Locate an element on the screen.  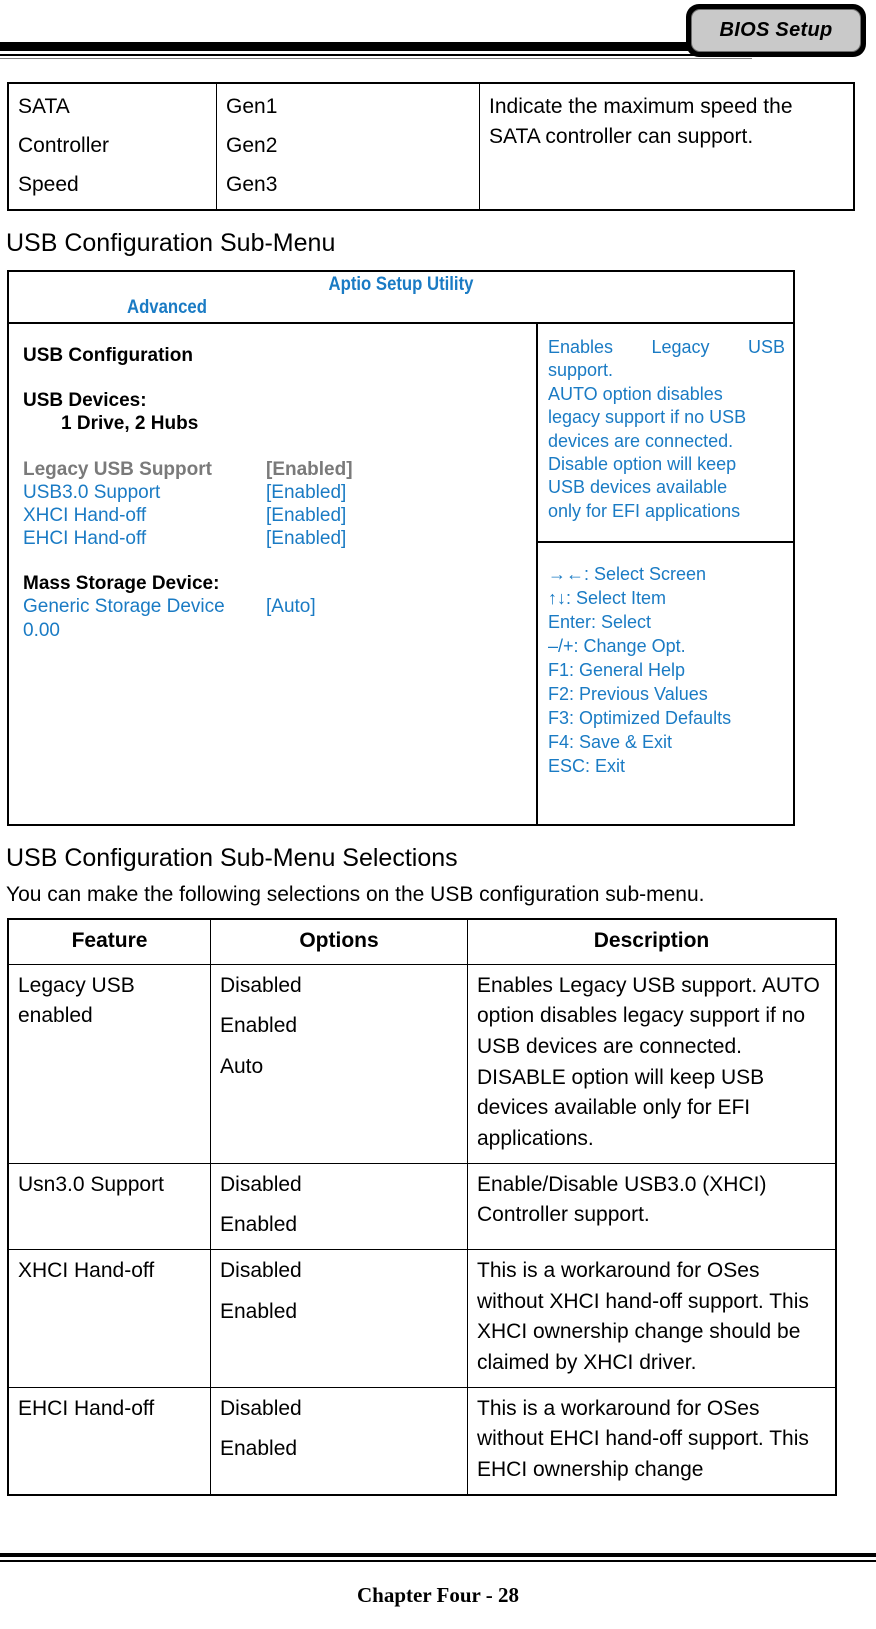
bios-setting-label: XHCI Hand-off is located at coordinates (85, 515).